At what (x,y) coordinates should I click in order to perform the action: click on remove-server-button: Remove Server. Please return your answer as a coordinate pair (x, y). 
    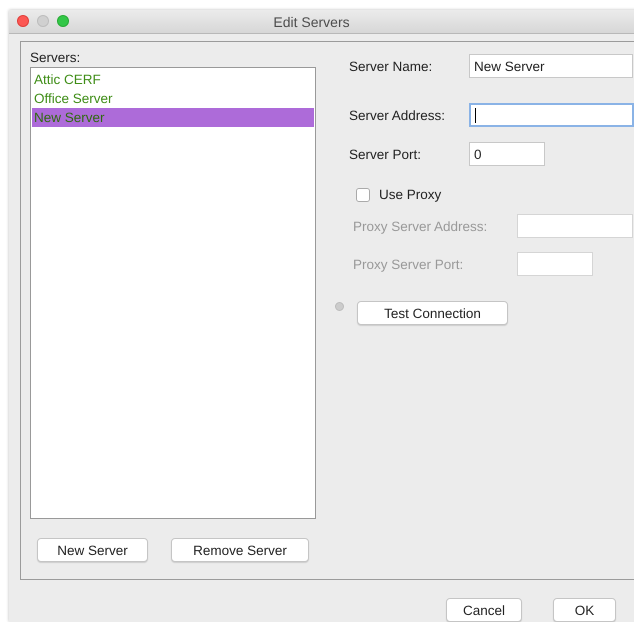
    Looking at the image, I should click on (240, 550).